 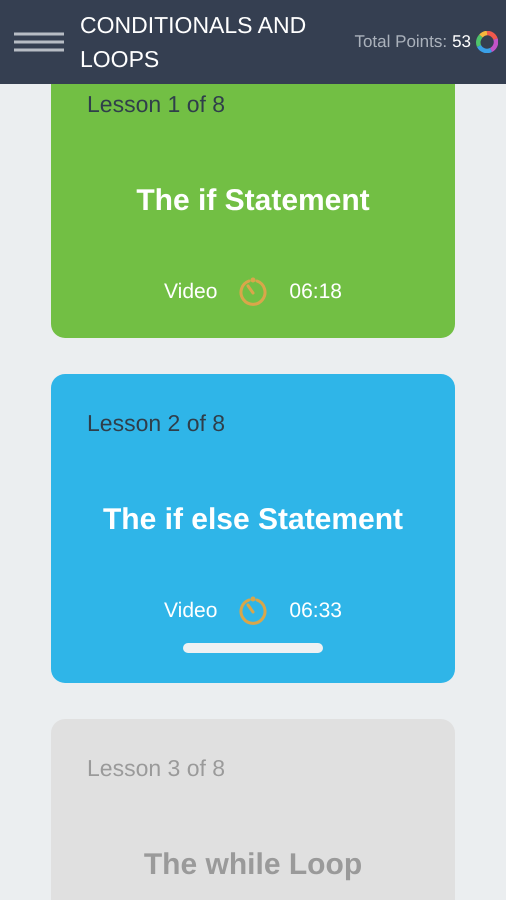 What do you see at coordinates (156, 104) in the screenshot?
I see `lesson-number: Lesson 1 of 8` at bounding box center [156, 104].